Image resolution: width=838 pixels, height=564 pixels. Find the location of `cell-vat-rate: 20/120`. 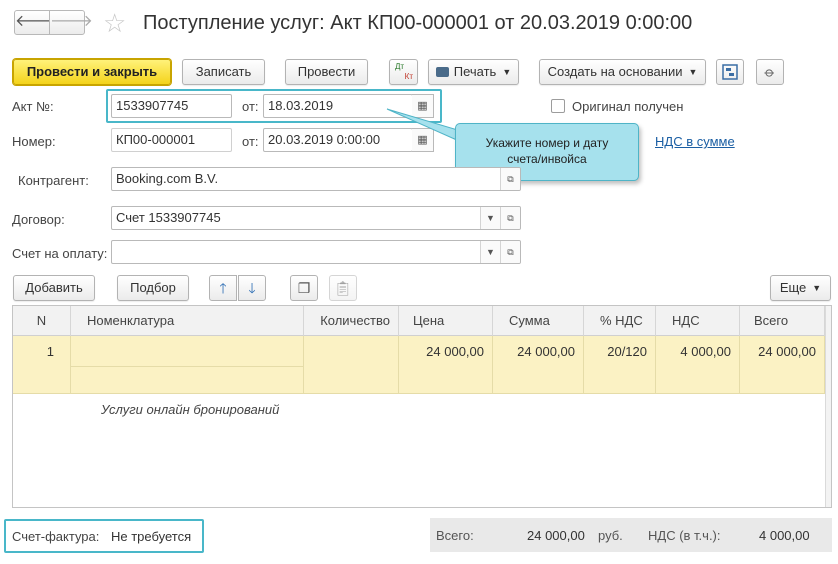

cell-vat-rate: 20/120 is located at coordinates (620, 365).